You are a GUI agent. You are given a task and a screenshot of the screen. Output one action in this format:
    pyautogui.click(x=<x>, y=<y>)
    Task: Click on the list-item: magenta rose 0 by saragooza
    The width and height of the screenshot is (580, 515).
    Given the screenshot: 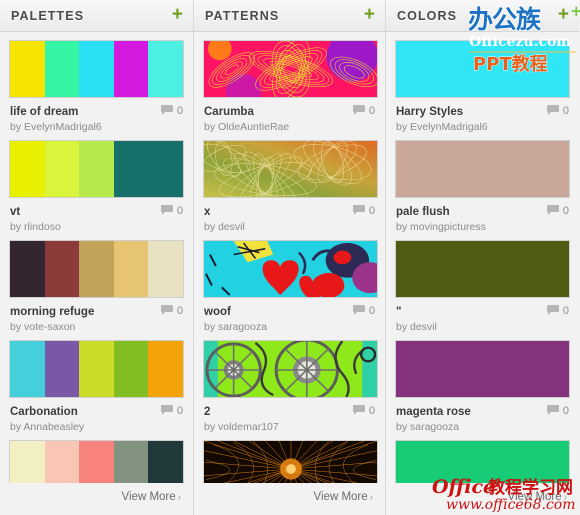 What is the action you would take?
    pyautogui.click(x=482, y=386)
    